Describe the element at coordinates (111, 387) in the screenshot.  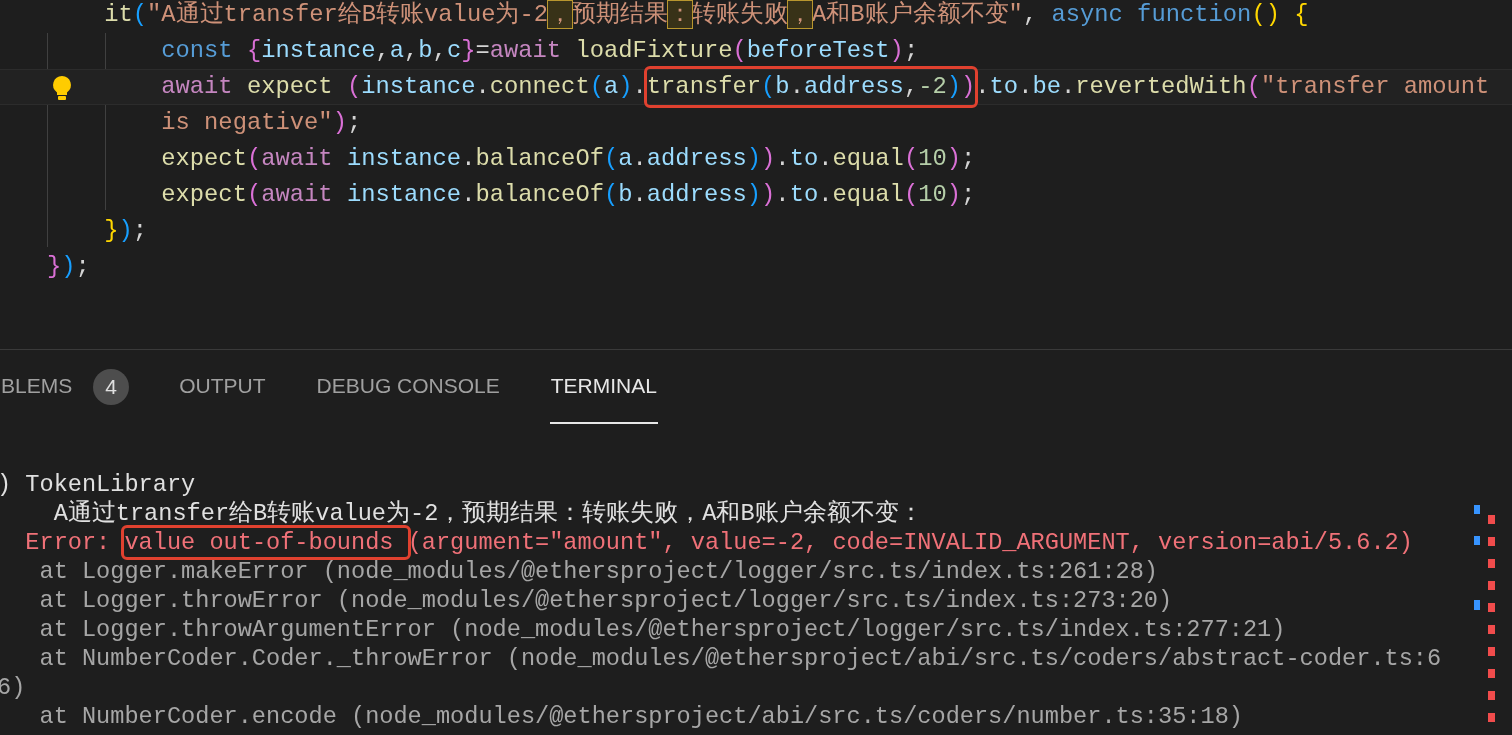
I see `count-badge: 4` at that location.